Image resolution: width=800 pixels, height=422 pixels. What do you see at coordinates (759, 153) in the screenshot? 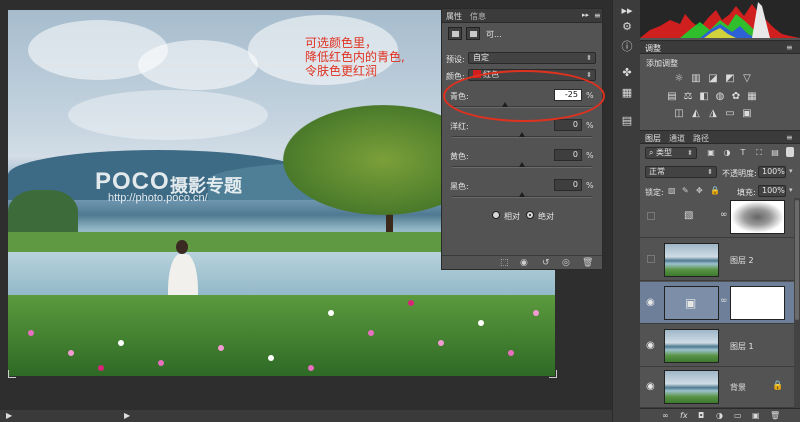
I see `filter-shape-icon: ⛶` at bounding box center [759, 153].